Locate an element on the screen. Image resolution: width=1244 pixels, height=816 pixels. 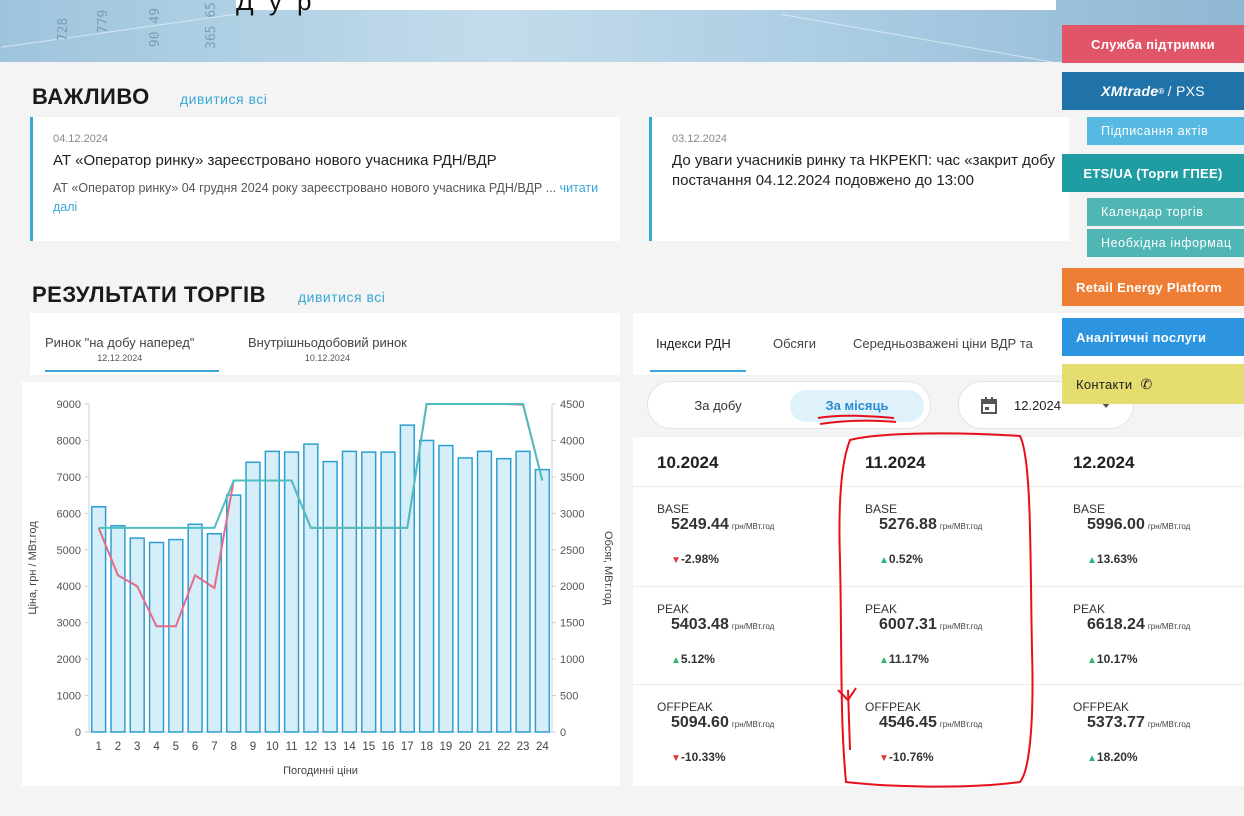
annotation-arrow is located at coordinates (847, 719).